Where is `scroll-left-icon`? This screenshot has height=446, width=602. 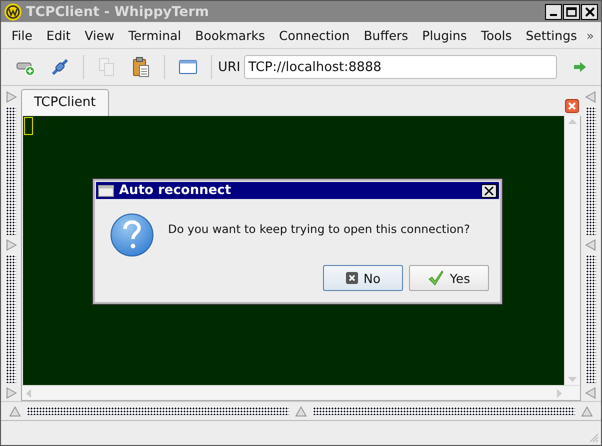 scroll-left-icon is located at coordinates (28, 393).